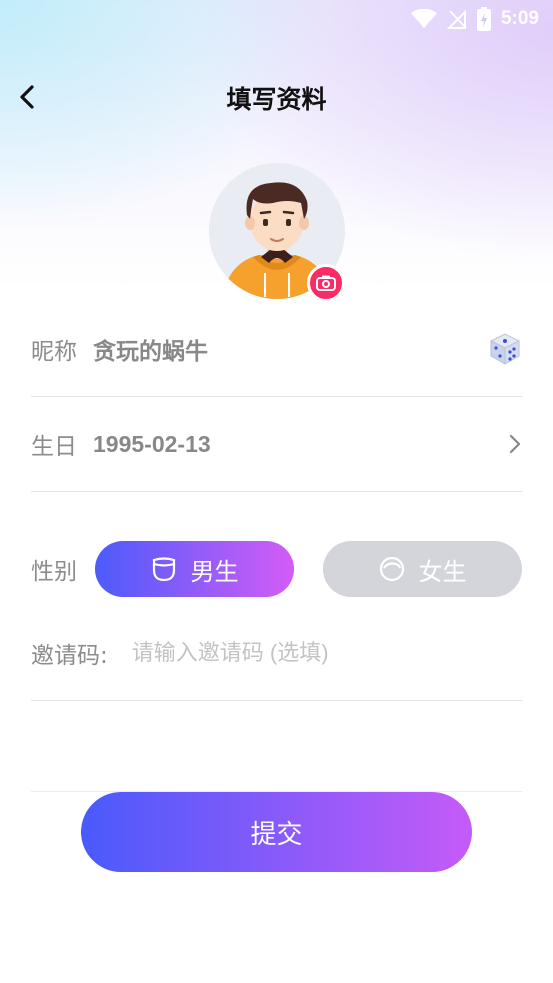  What do you see at coordinates (442, 571) in the screenshot?
I see `gender-female-label: 女生` at bounding box center [442, 571].